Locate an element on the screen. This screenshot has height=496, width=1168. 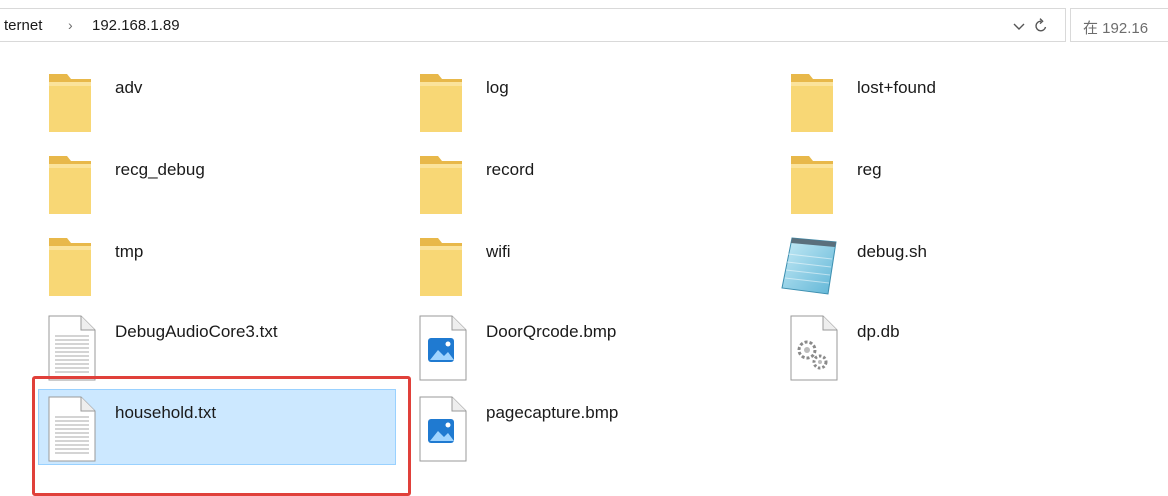
search-input: 在 192.16 is located at coordinates (1119, 25).